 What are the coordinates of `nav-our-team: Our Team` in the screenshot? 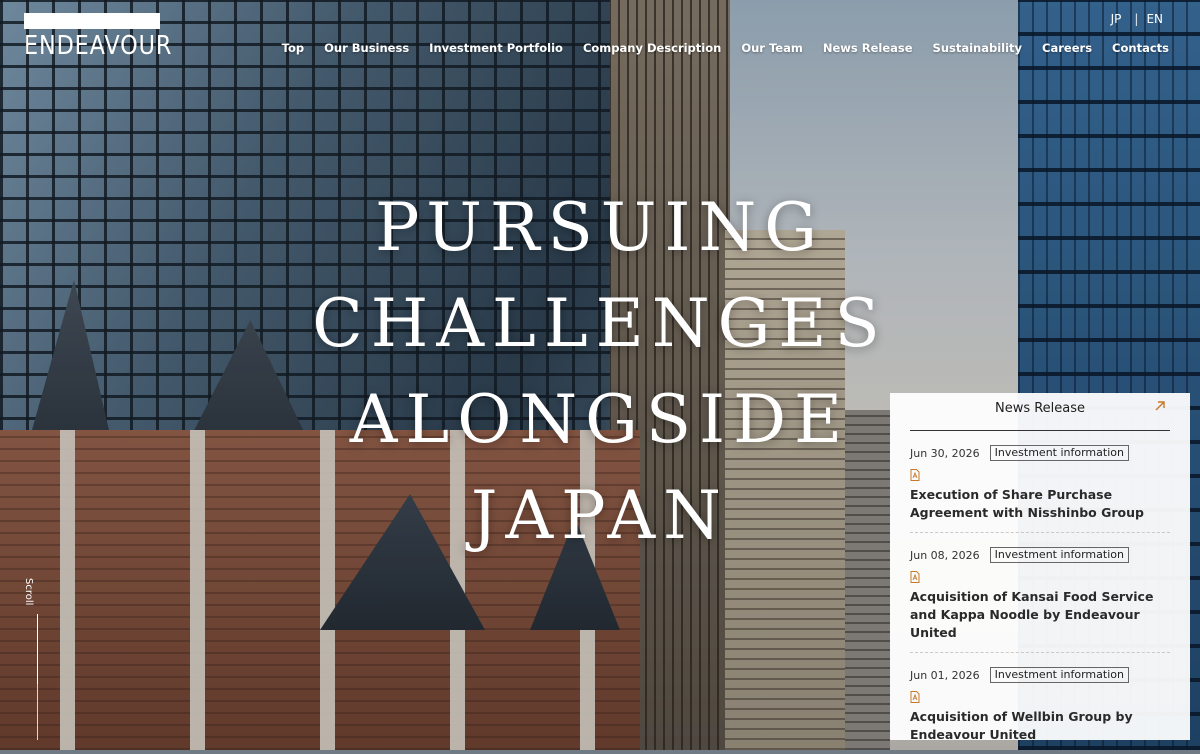 It's located at (772, 48).